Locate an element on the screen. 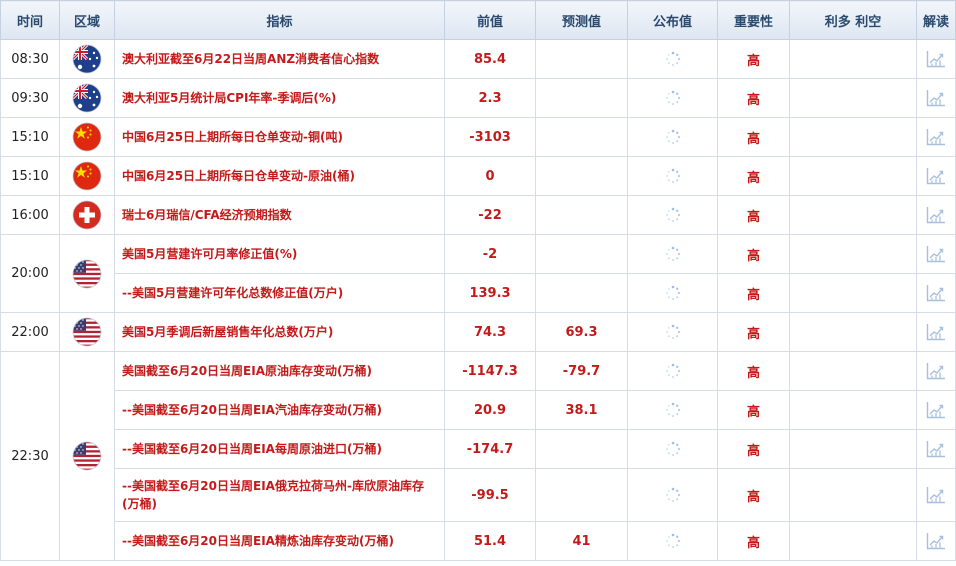  region-cell is located at coordinates (87, 59).